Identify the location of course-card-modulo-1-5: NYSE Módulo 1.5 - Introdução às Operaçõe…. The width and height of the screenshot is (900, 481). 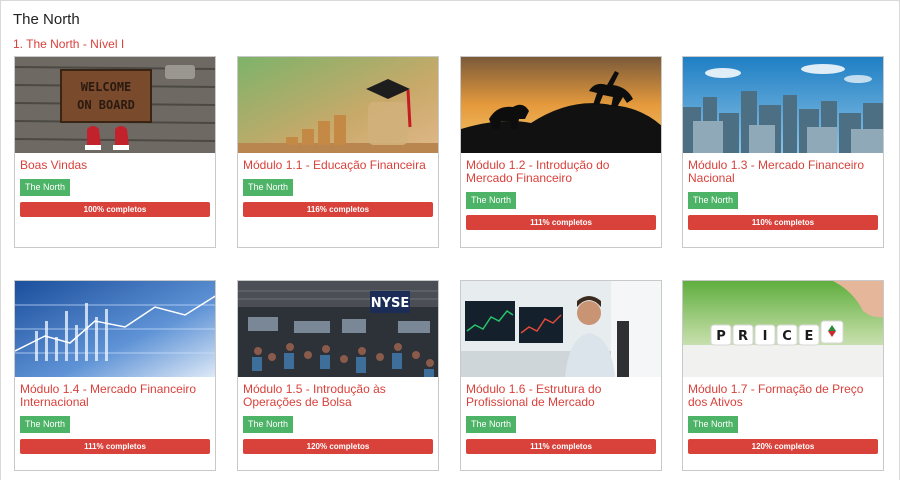
(338, 375).